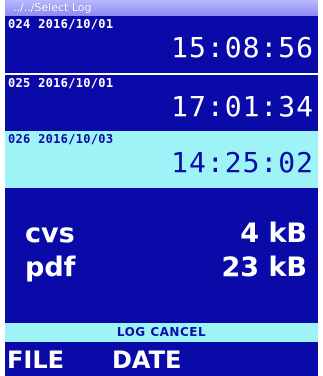 This screenshot has width=323, height=376. Describe the element at coordinates (161, 44) in the screenshot. I see `log-entry-024: 024 2016/10/01 15:08:56` at that location.